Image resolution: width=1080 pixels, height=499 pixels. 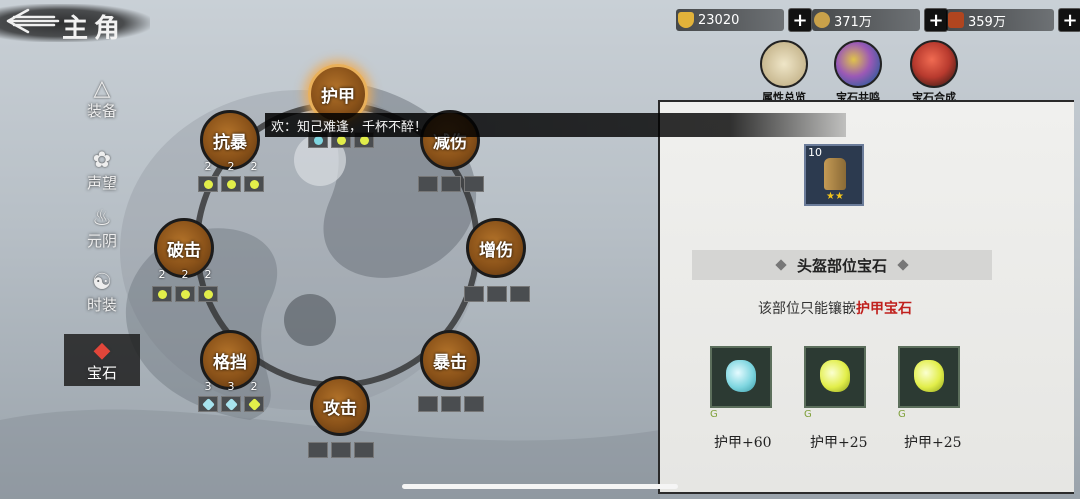 I want to click on node-attack-label: 攻击, so click(x=340, y=408).